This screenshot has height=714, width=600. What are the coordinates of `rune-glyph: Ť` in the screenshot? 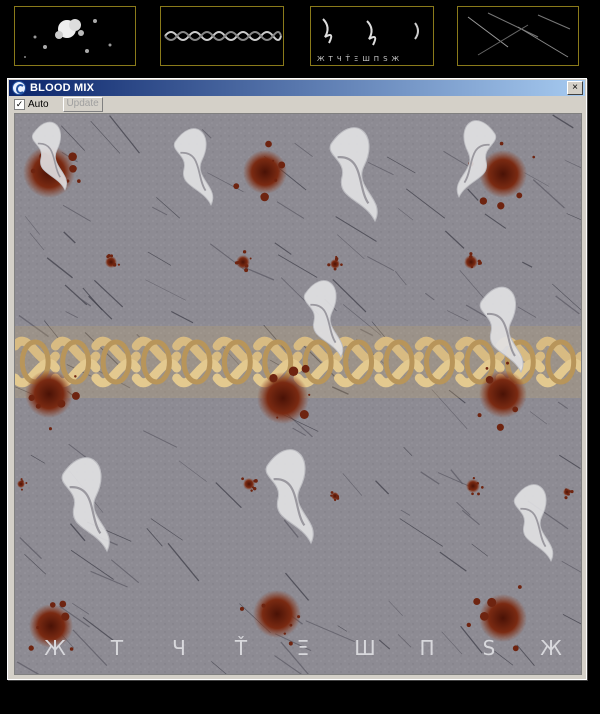 It's located at (241, 648).